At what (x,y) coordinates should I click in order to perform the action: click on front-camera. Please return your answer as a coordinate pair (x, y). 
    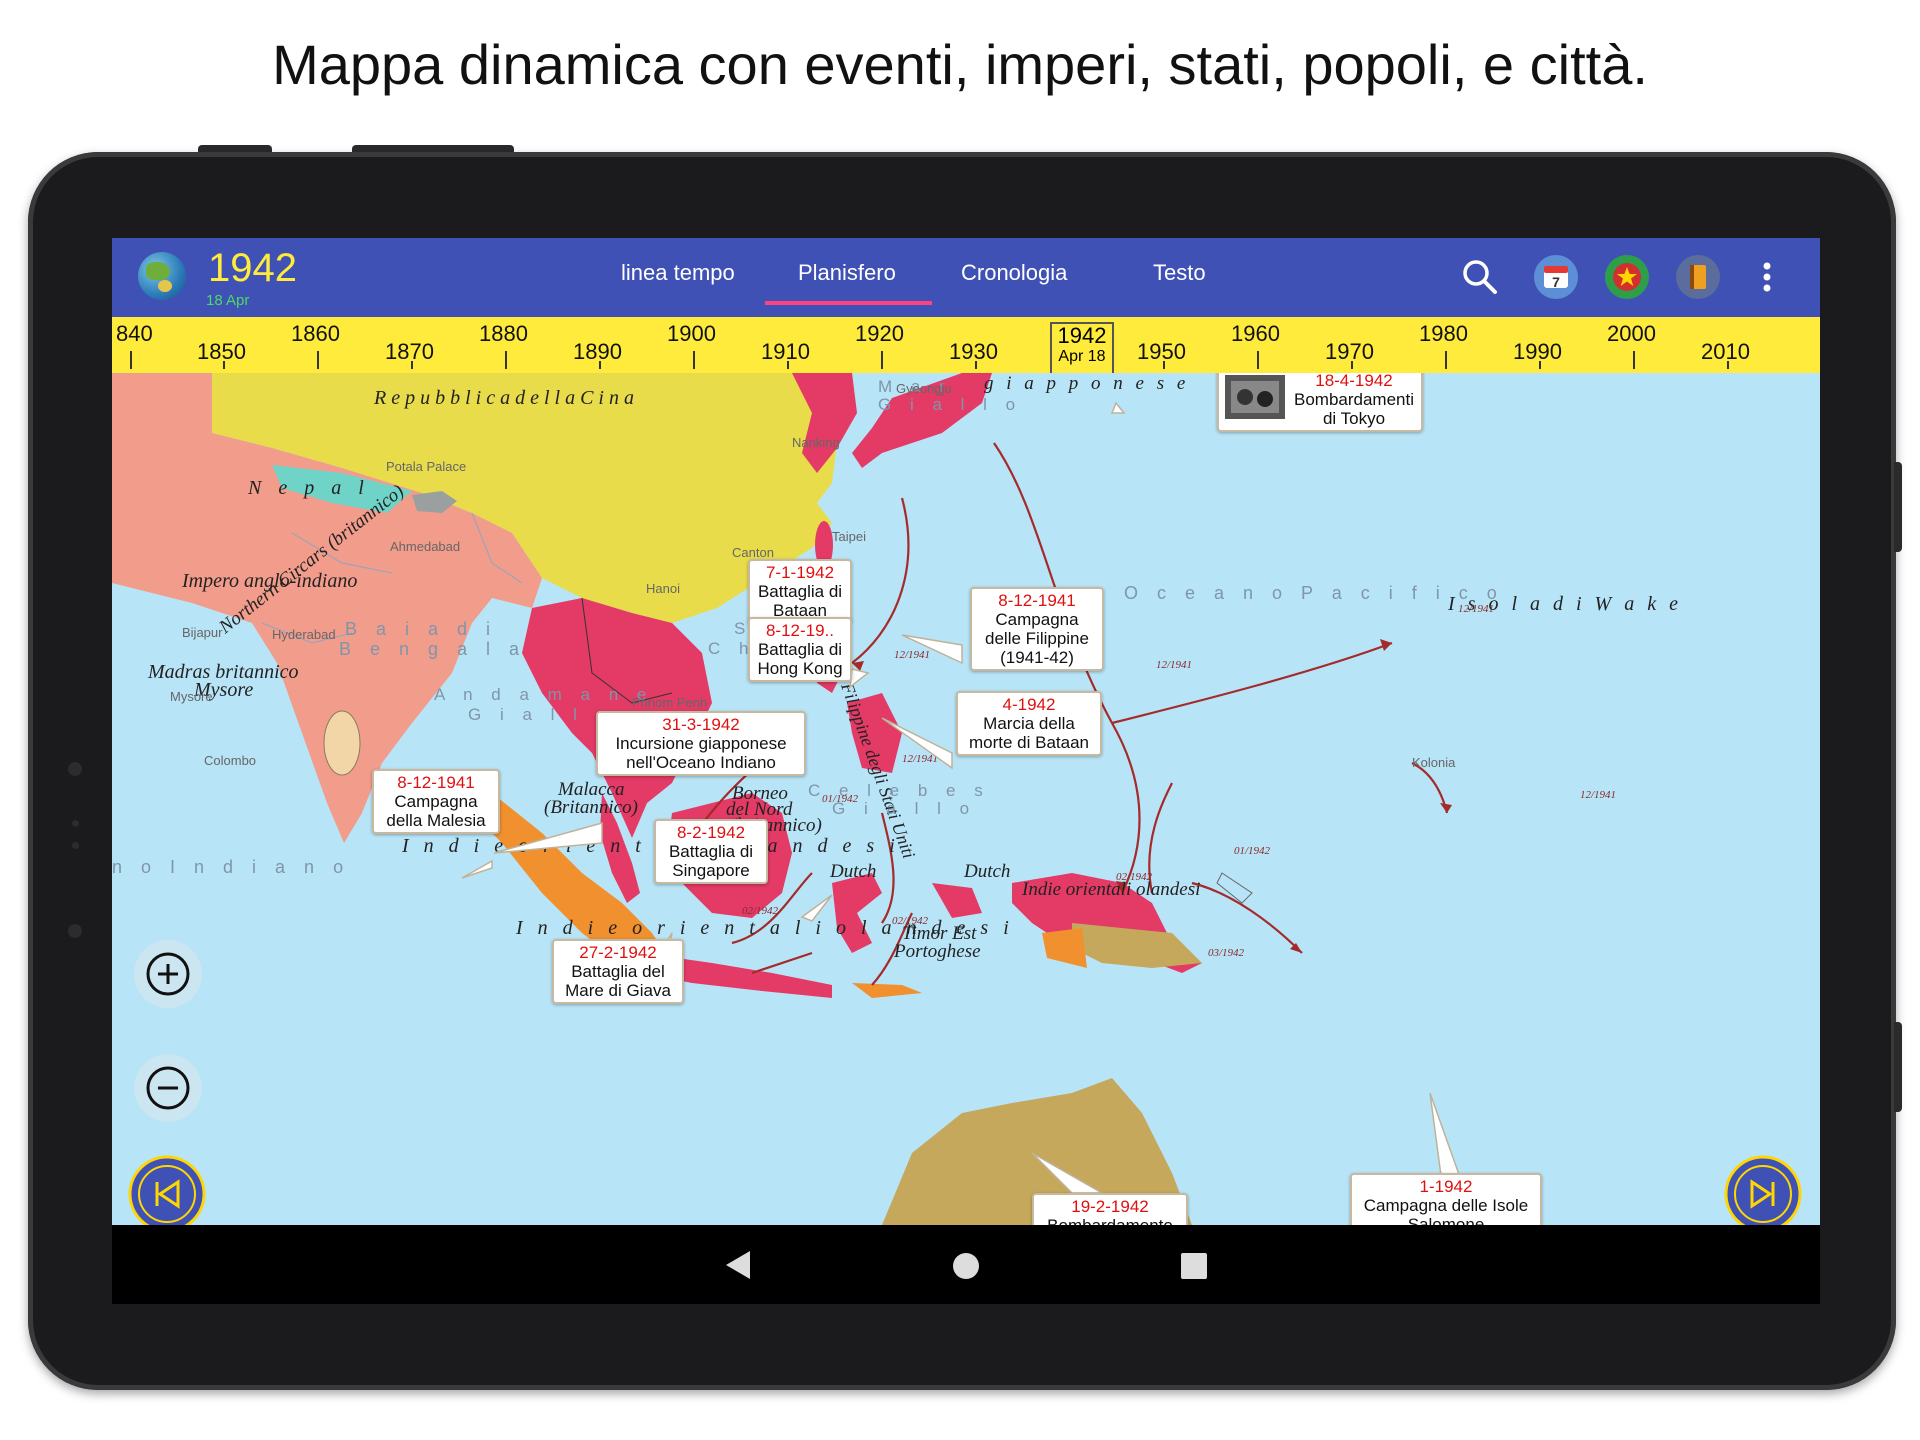
    Looking at the image, I should click on (75, 769).